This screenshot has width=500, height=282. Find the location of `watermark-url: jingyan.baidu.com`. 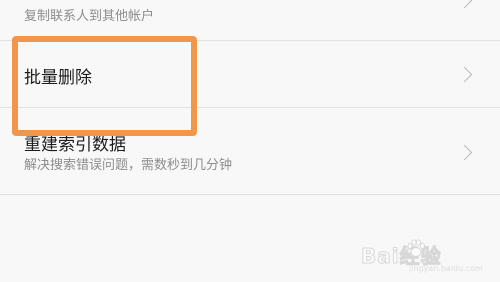

watermark-url: jingyan.baidu.com is located at coordinates (446, 268).